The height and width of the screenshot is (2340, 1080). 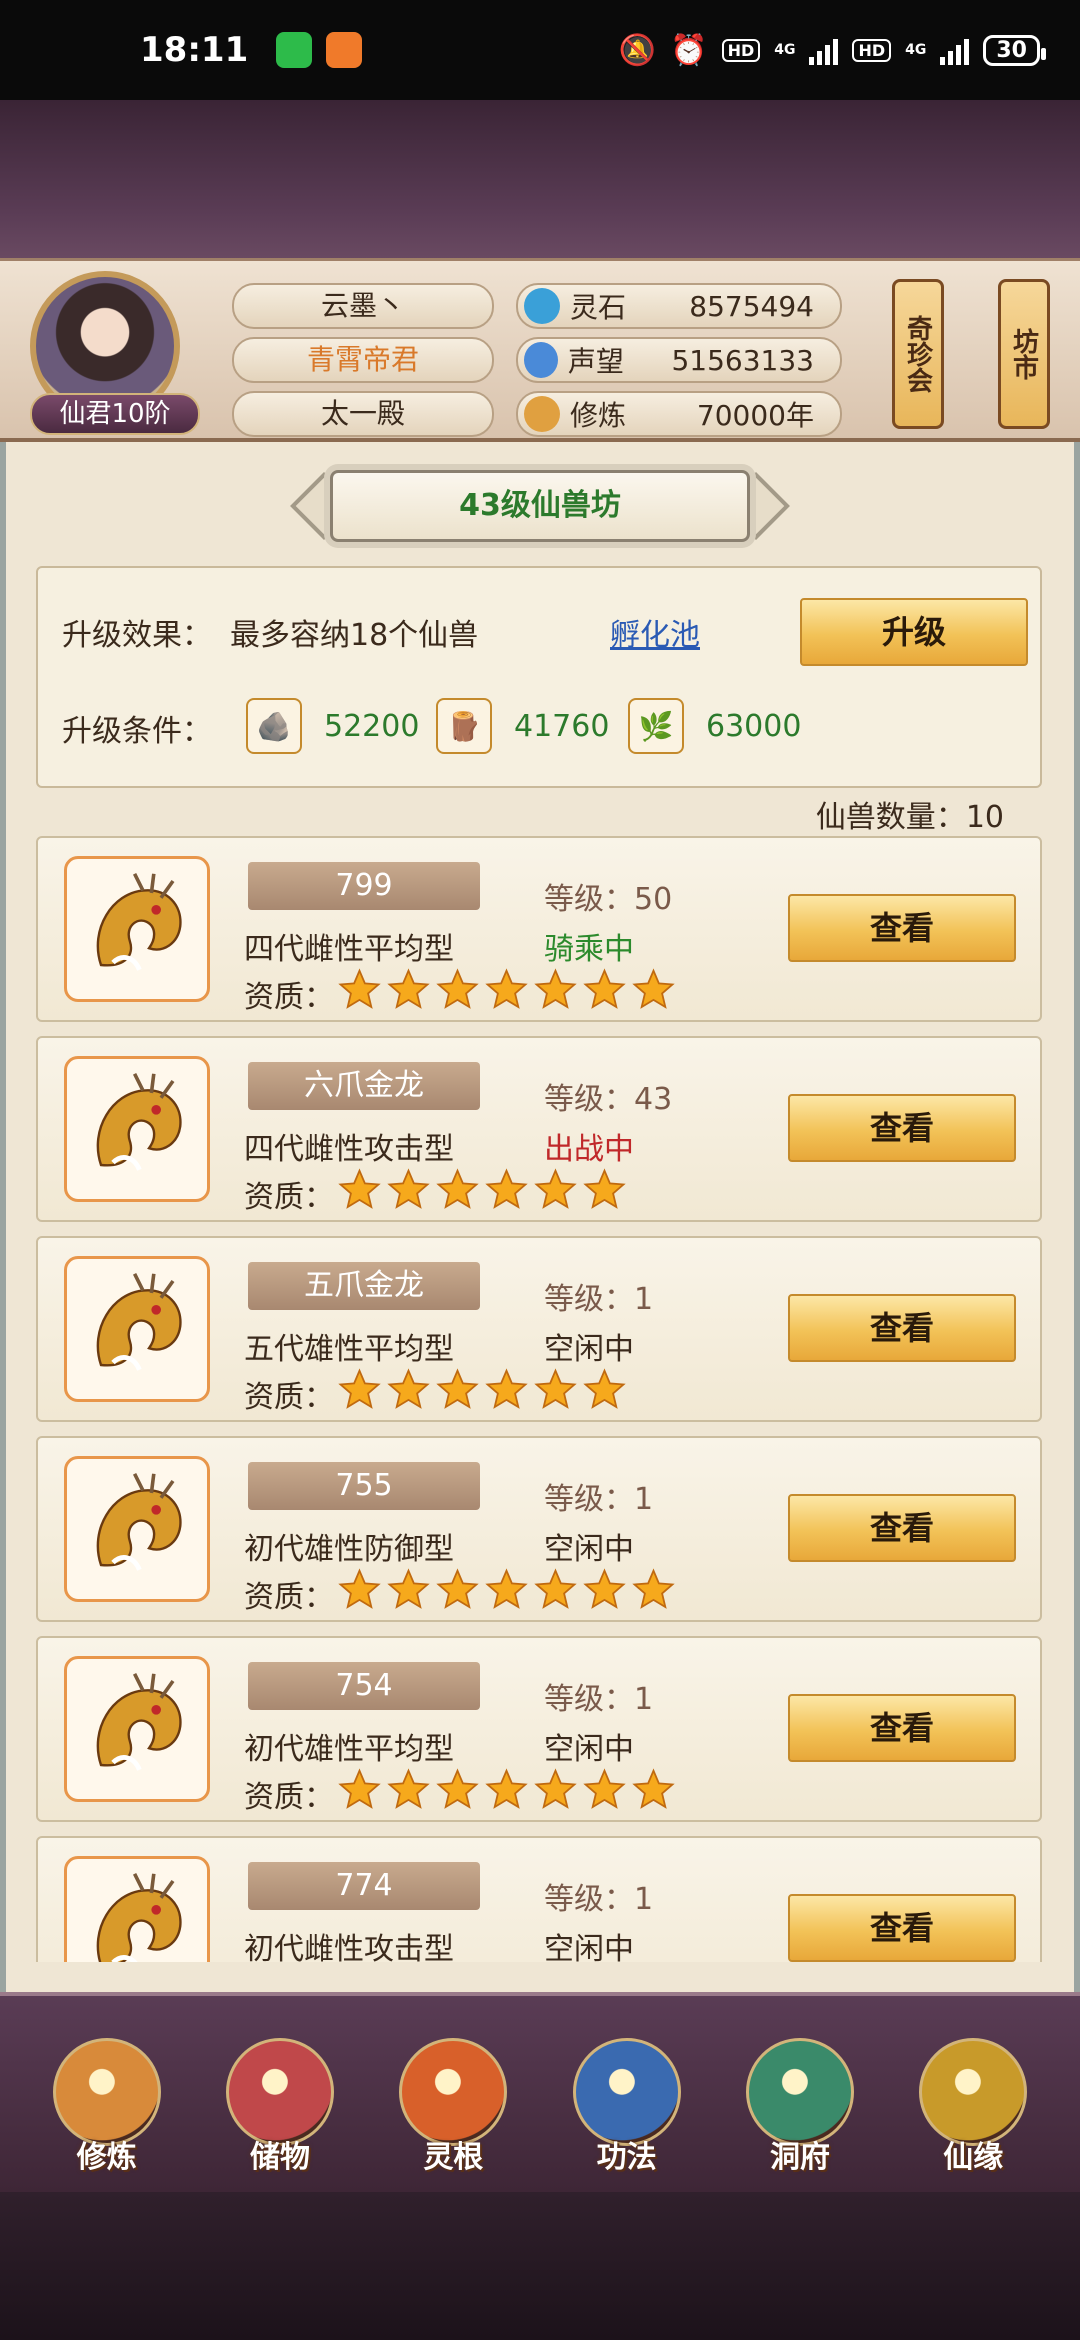 I want to click on nav-label: 灵根, so click(x=453, y=2157).